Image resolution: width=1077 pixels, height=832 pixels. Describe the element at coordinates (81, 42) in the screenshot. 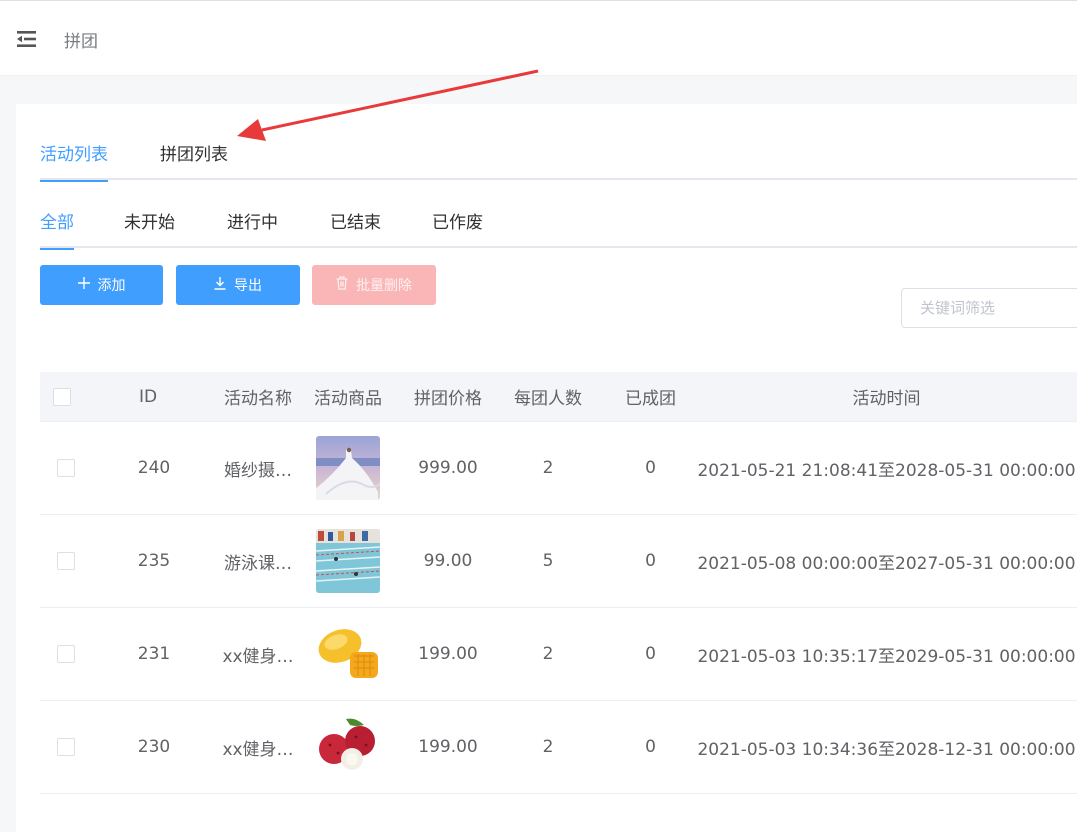

I see `breadcrumb: 拼团` at that location.